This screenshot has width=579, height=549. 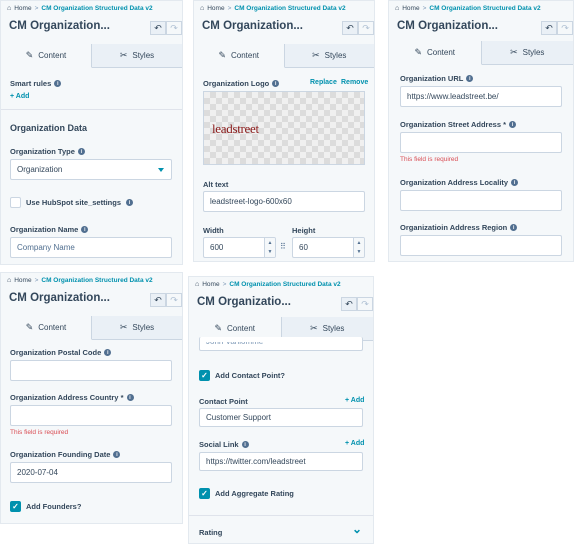 What do you see at coordinates (281, 344) in the screenshot?
I see `clipped-founder-input: John Vanlomme` at bounding box center [281, 344].